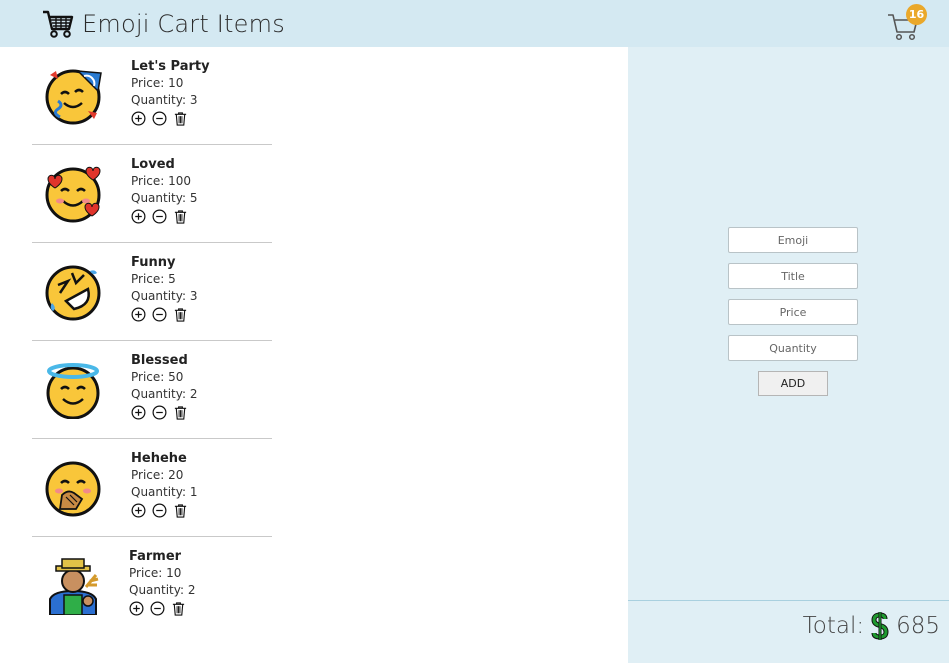  Describe the element at coordinates (170, 92) in the screenshot. I see `item-info: Let's Party Price: 10 Quantity: 3` at that location.